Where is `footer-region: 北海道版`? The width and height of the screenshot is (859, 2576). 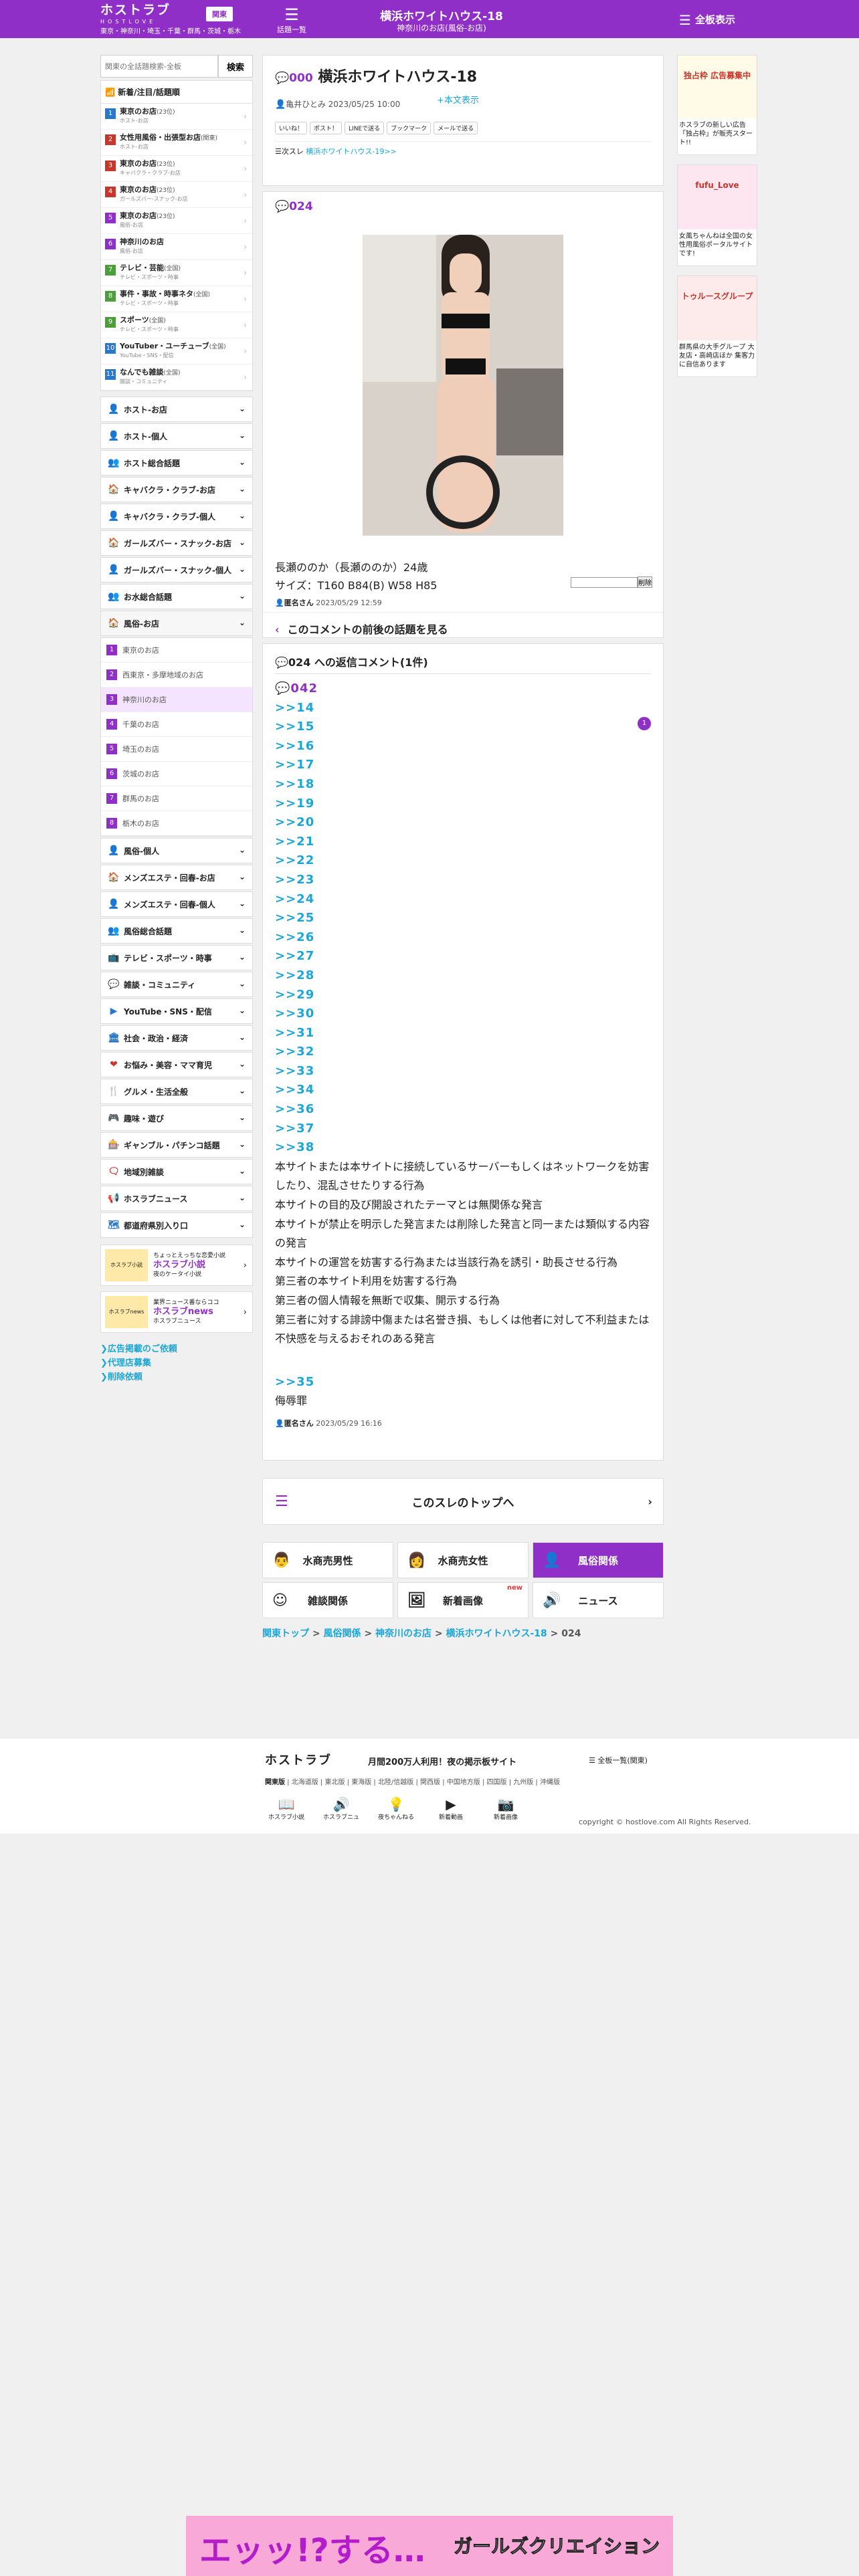 footer-region: 北海道版 is located at coordinates (305, 1783).